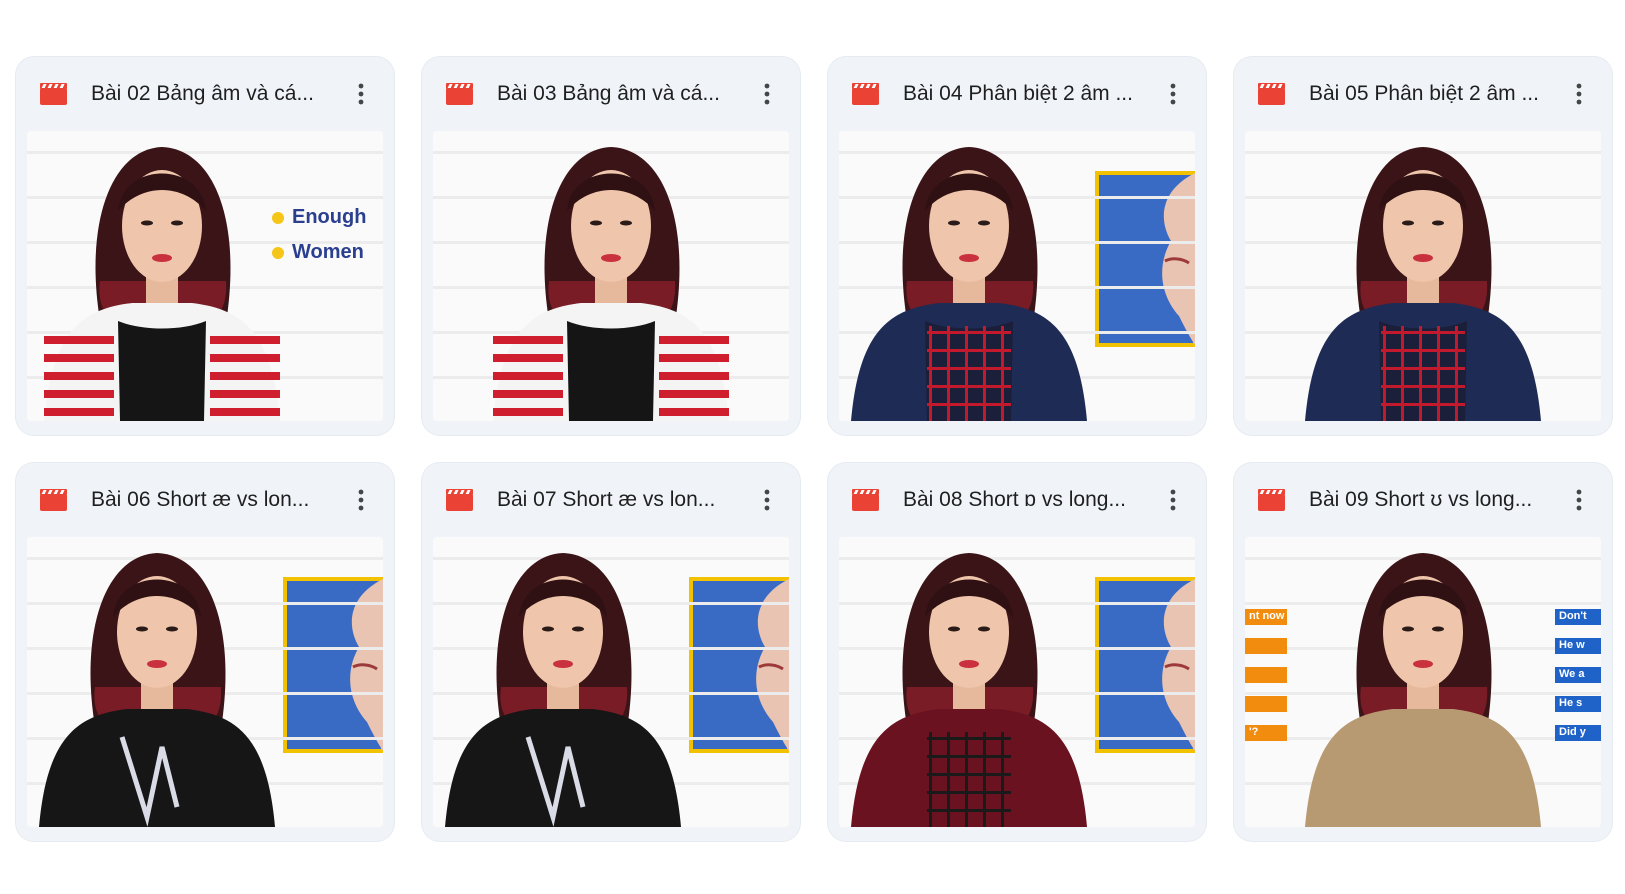  I want to click on sentence-chip: We a, so click(1578, 675).